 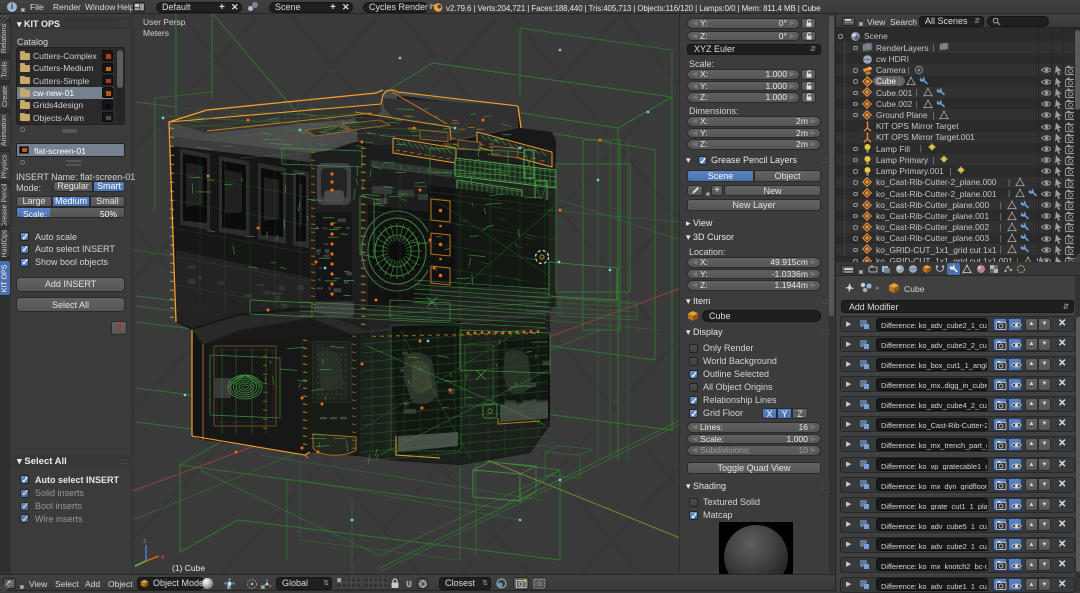 I want to click on svg-text: x, so click(x=163, y=557).